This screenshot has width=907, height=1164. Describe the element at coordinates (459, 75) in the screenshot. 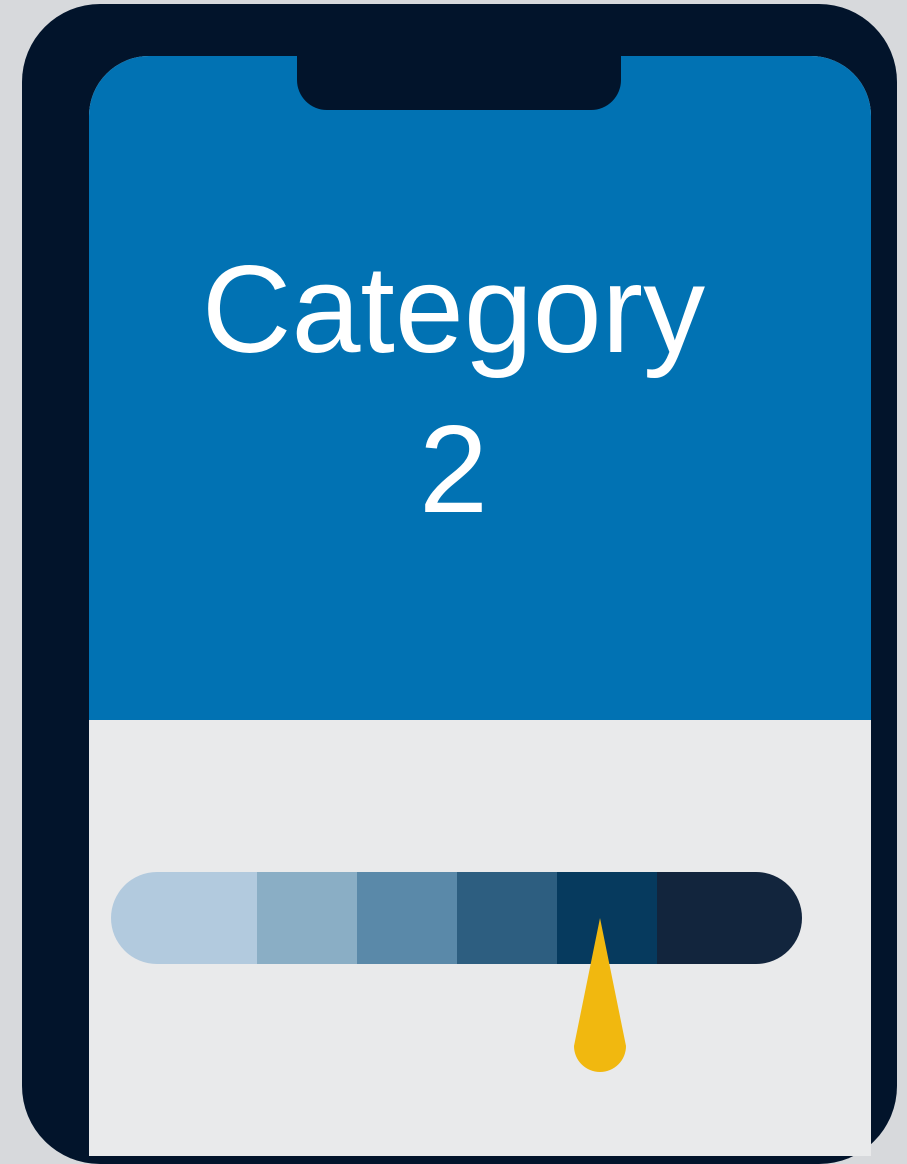

I see `phone-notch` at that location.